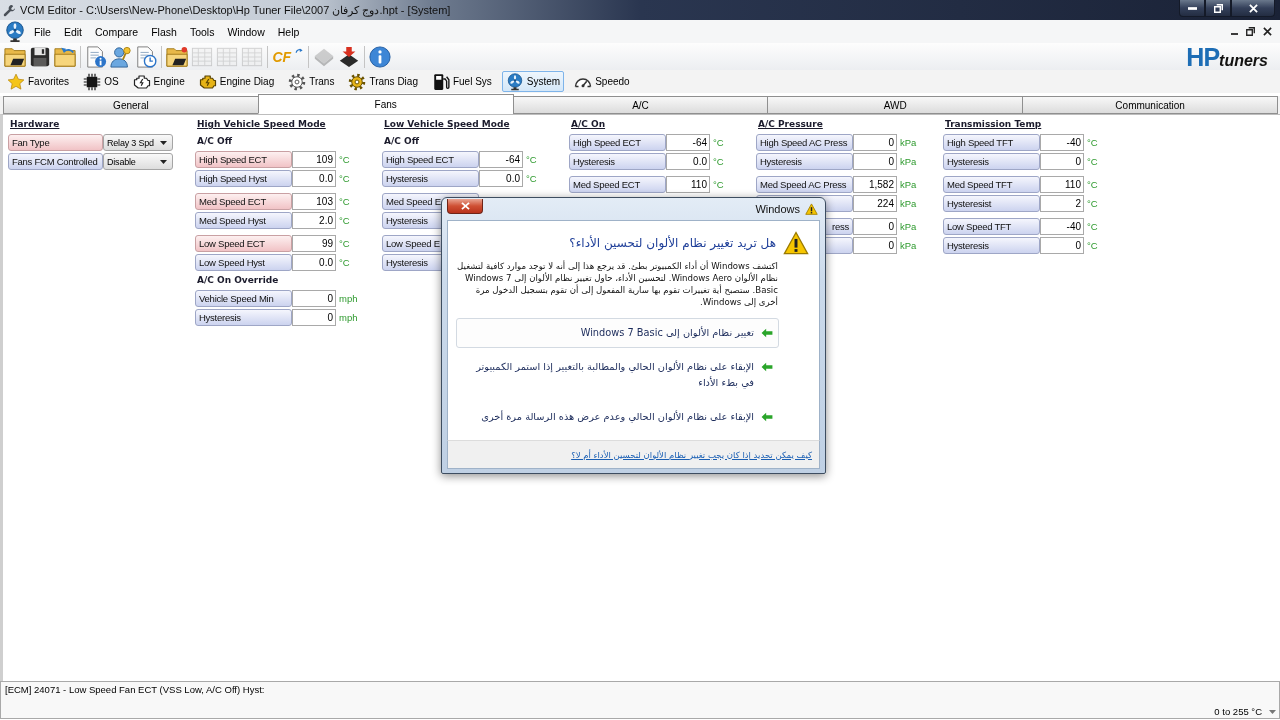 The height and width of the screenshot is (720, 1280). Describe the element at coordinates (617, 333) in the screenshot. I see `command-link: تغيير نظام الألوان إلى Windows 7 Basic` at that location.